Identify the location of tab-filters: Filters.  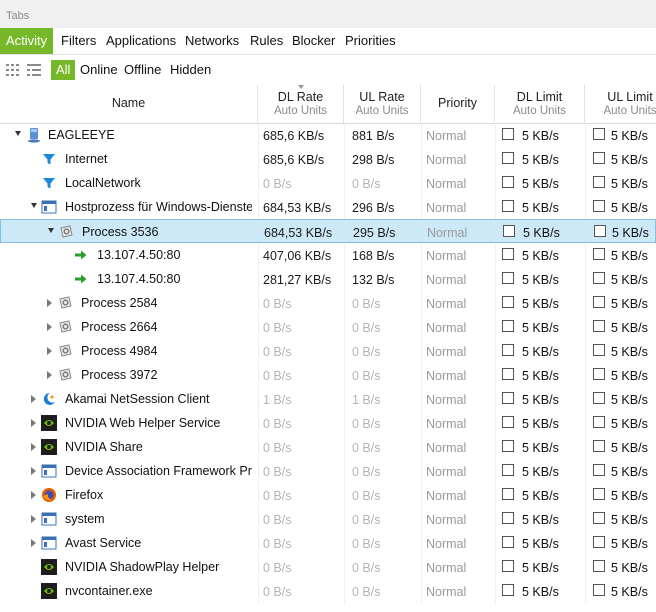
(78, 41).